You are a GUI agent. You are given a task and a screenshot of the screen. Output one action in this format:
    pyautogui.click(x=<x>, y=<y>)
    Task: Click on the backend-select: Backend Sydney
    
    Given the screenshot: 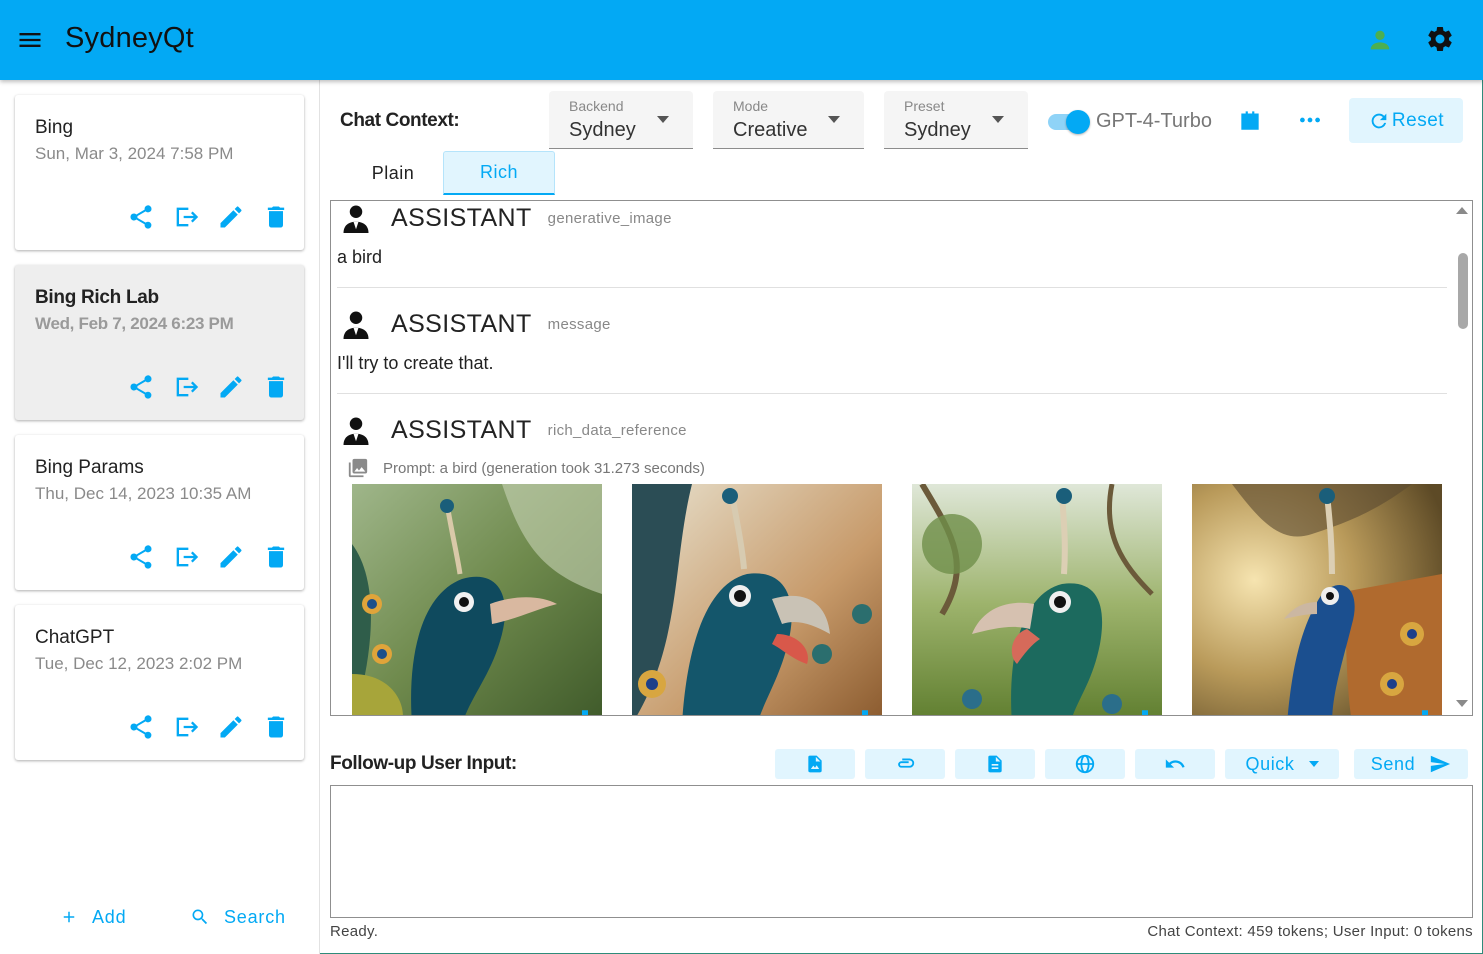 What is the action you would take?
    pyautogui.click(x=621, y=120)
    